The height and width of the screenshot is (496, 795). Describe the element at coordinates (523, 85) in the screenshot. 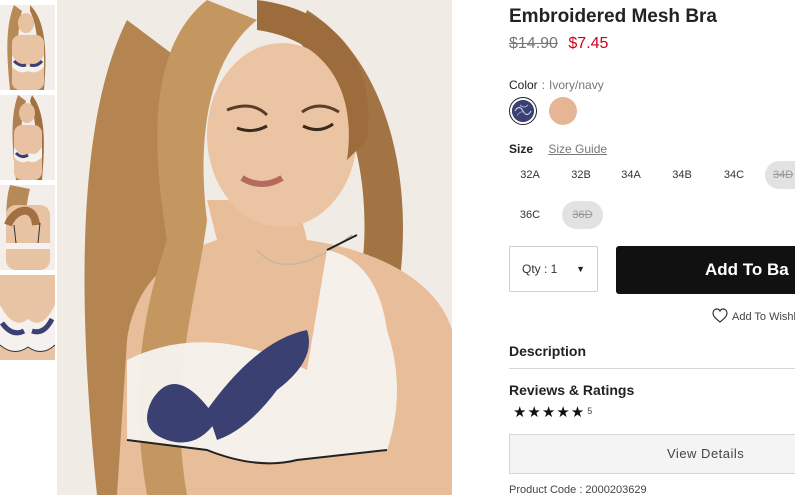

I see `color-label: Color` at that location.